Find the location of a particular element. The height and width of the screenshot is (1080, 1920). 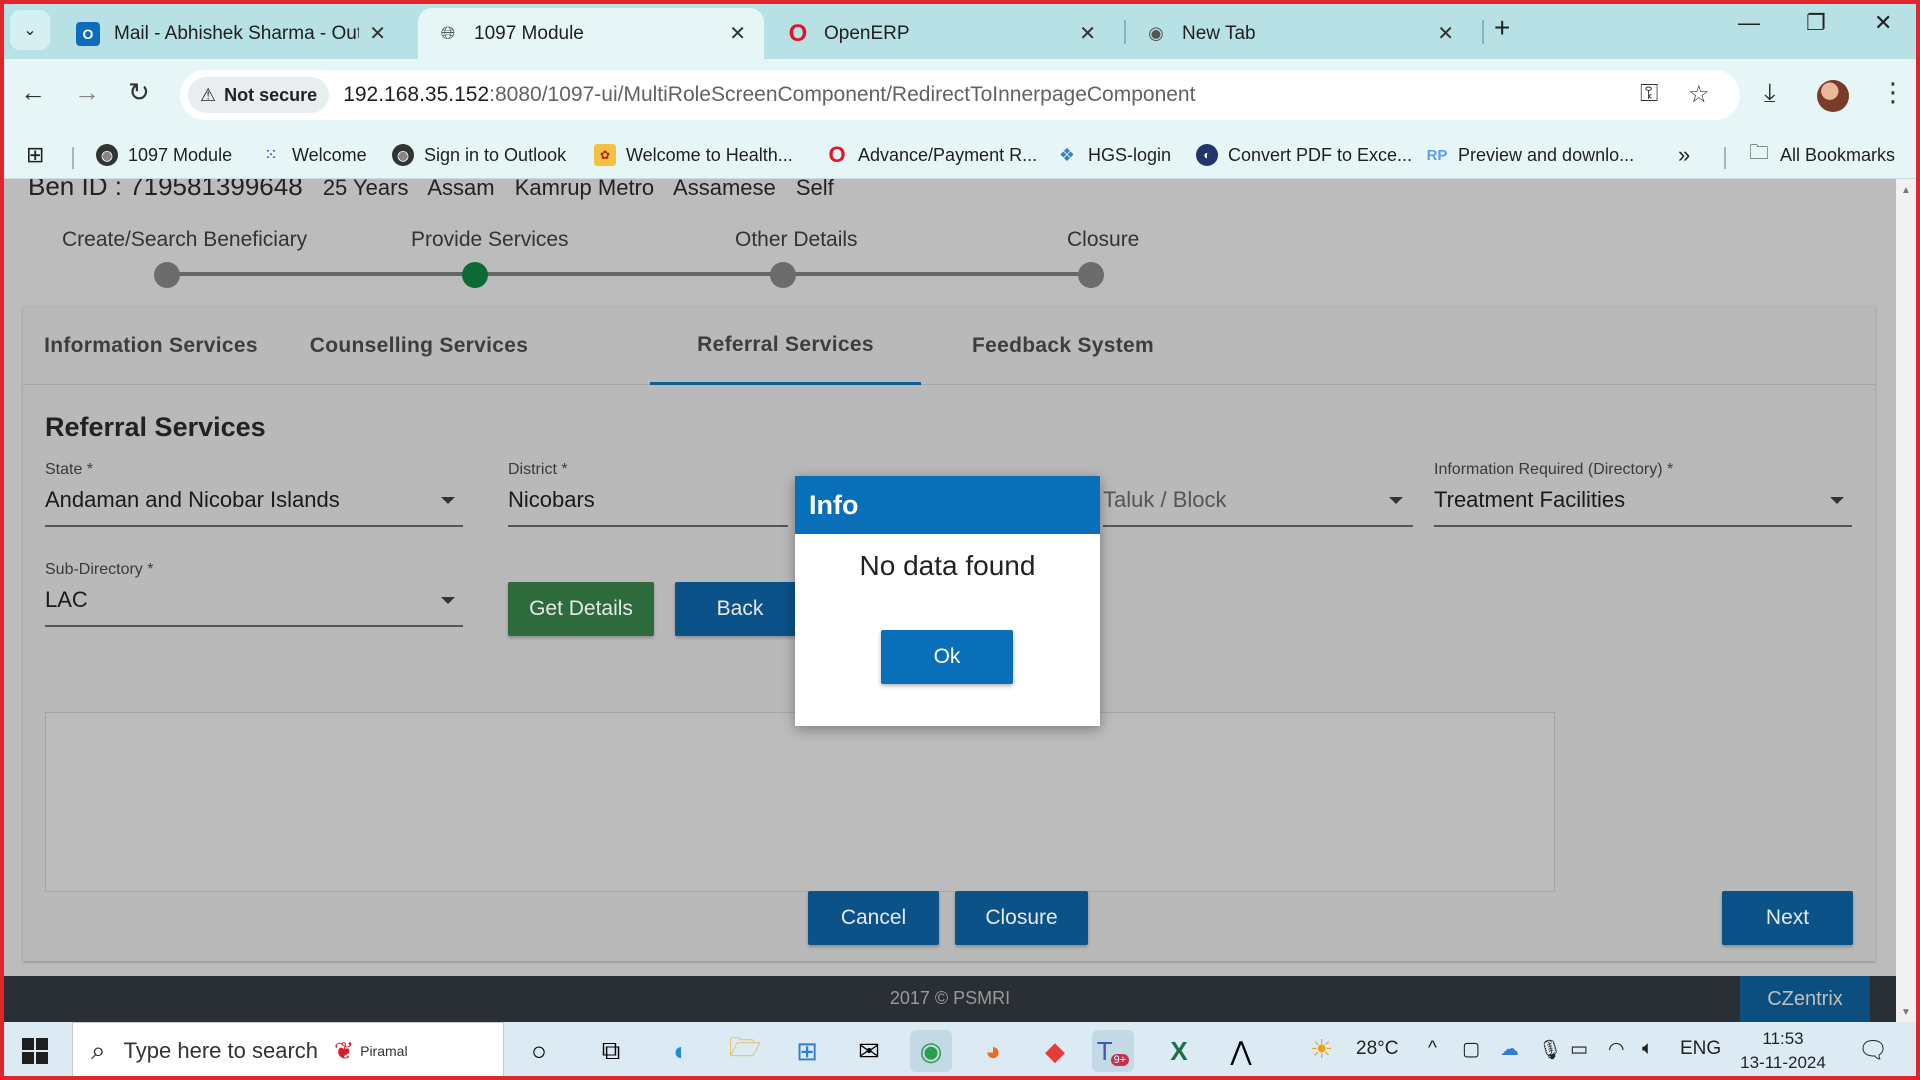

taluk-select: Taluk / Block is located at coordinates (1258, 496).